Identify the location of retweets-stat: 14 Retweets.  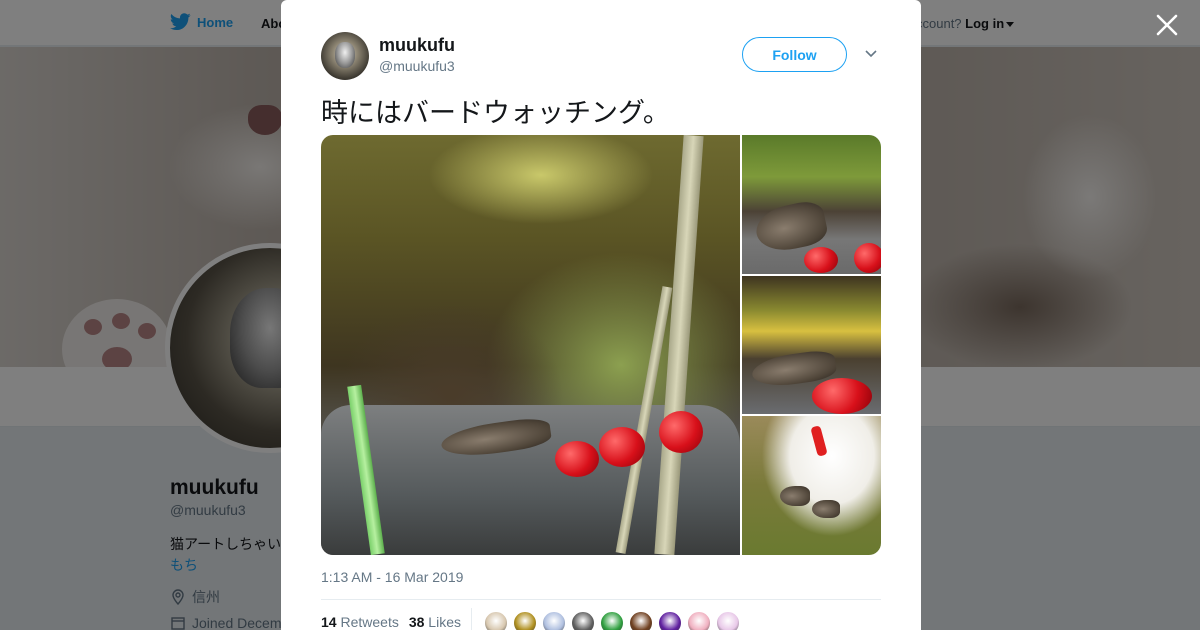
(360, 622).